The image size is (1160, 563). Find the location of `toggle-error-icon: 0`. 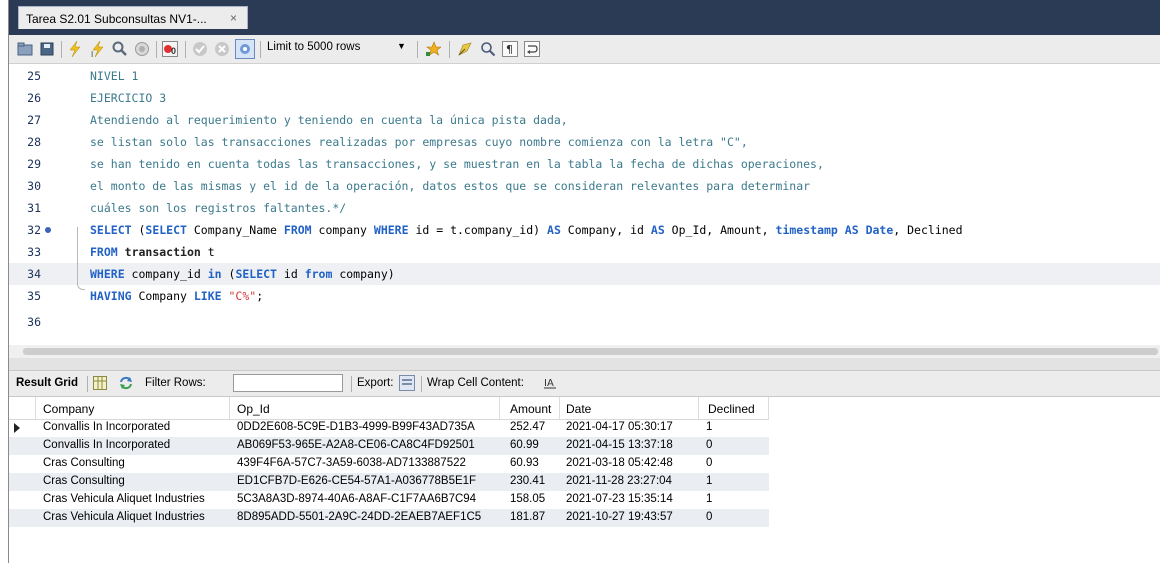

toggle-error-icon: 0 is located at coordinates (170, 49).